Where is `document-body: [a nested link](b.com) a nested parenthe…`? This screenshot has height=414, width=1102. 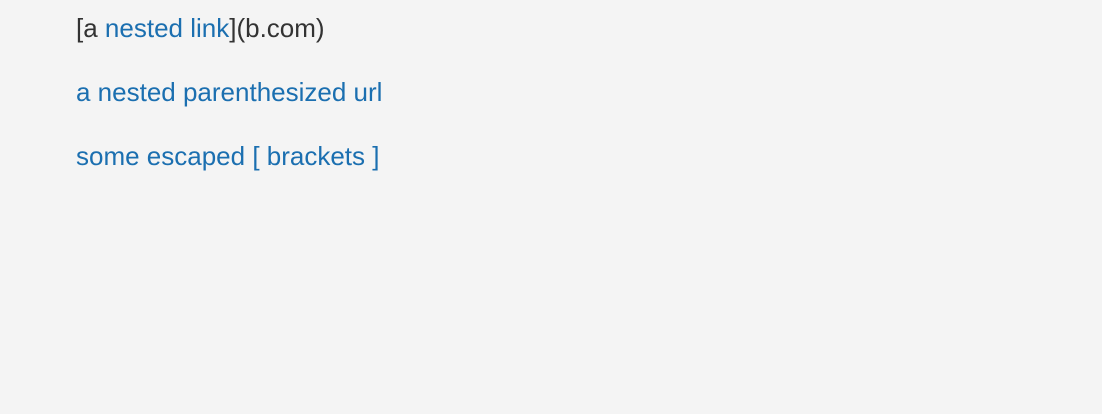 document-body: [a nested link](b.com) a nested parenthe… is located at coordinates (229, 108).